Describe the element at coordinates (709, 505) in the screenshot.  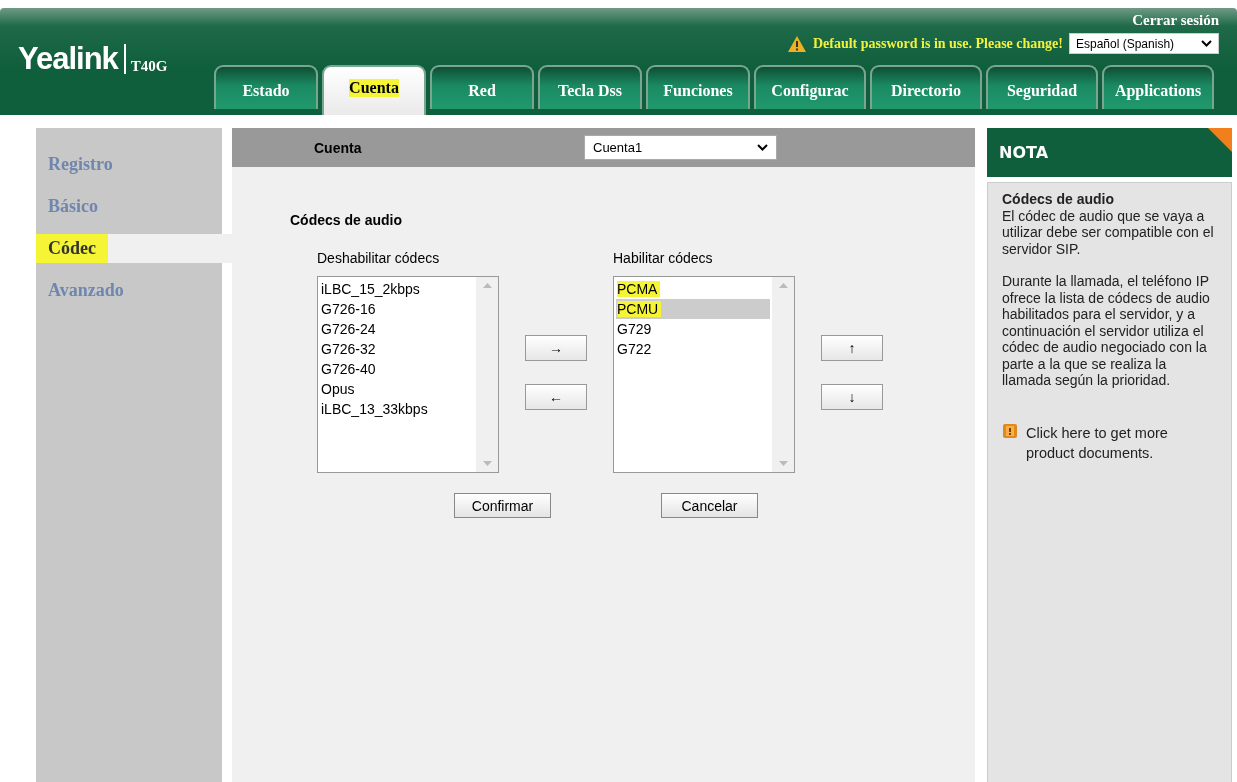
I see `action-button: Cancelar` at that location.